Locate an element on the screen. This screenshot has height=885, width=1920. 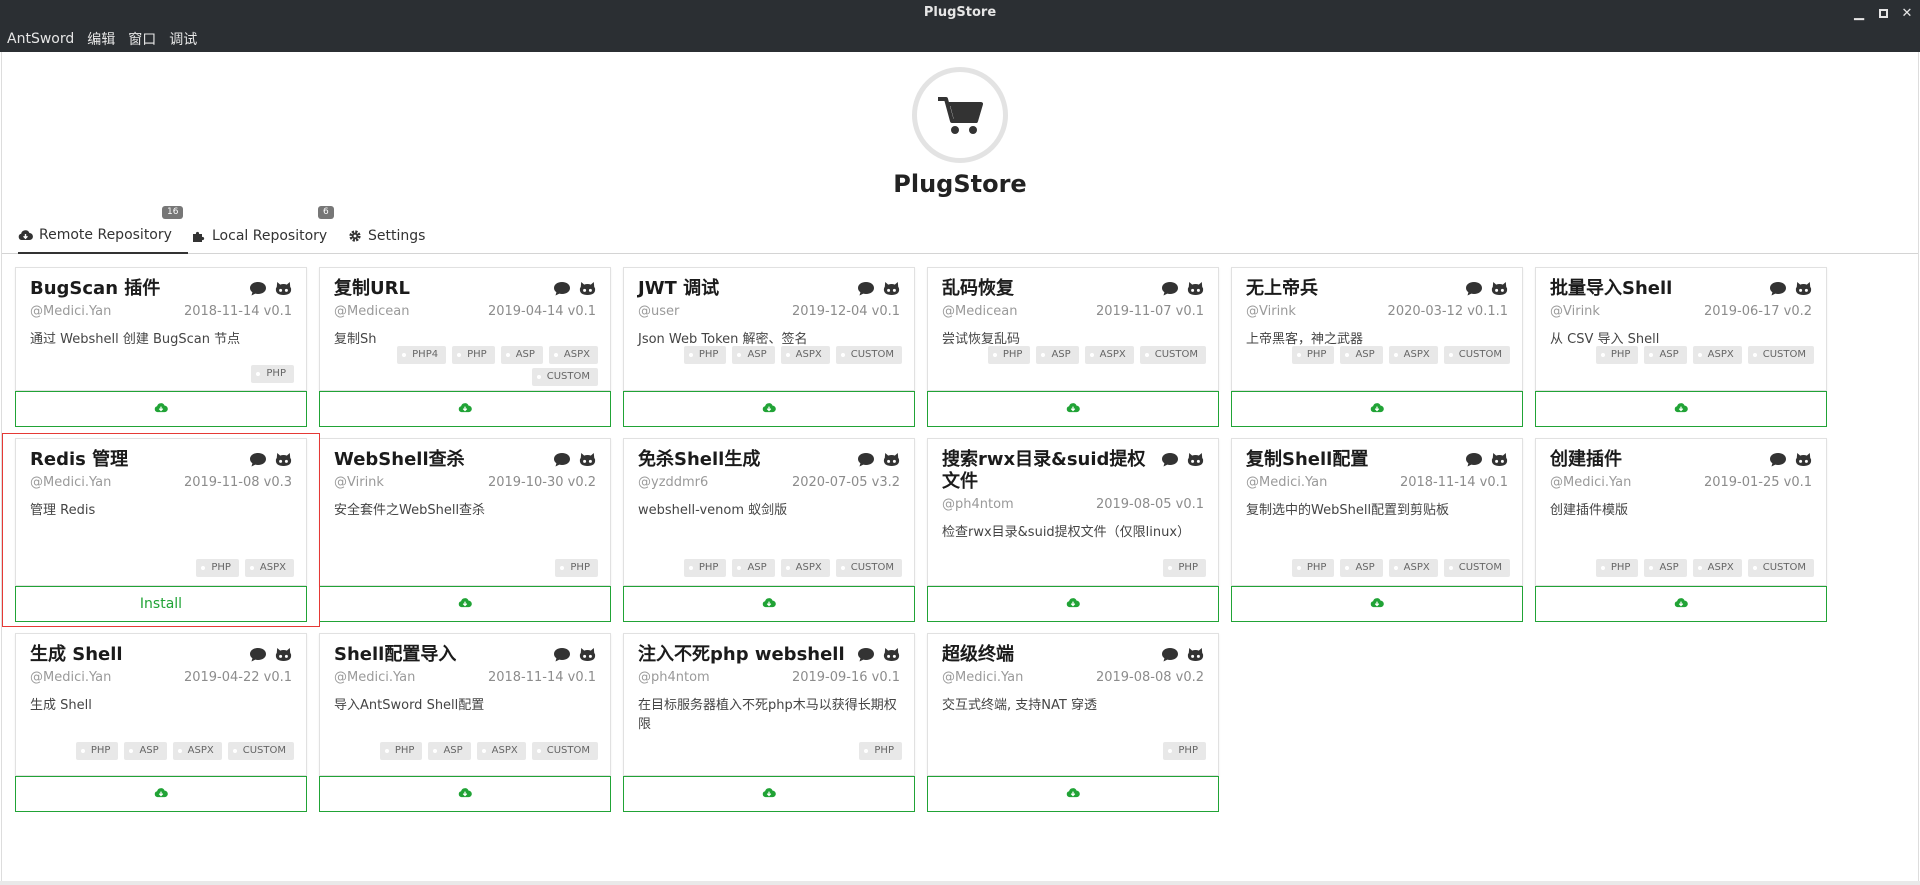
maximize-button is located at coordinates (1883, 13).